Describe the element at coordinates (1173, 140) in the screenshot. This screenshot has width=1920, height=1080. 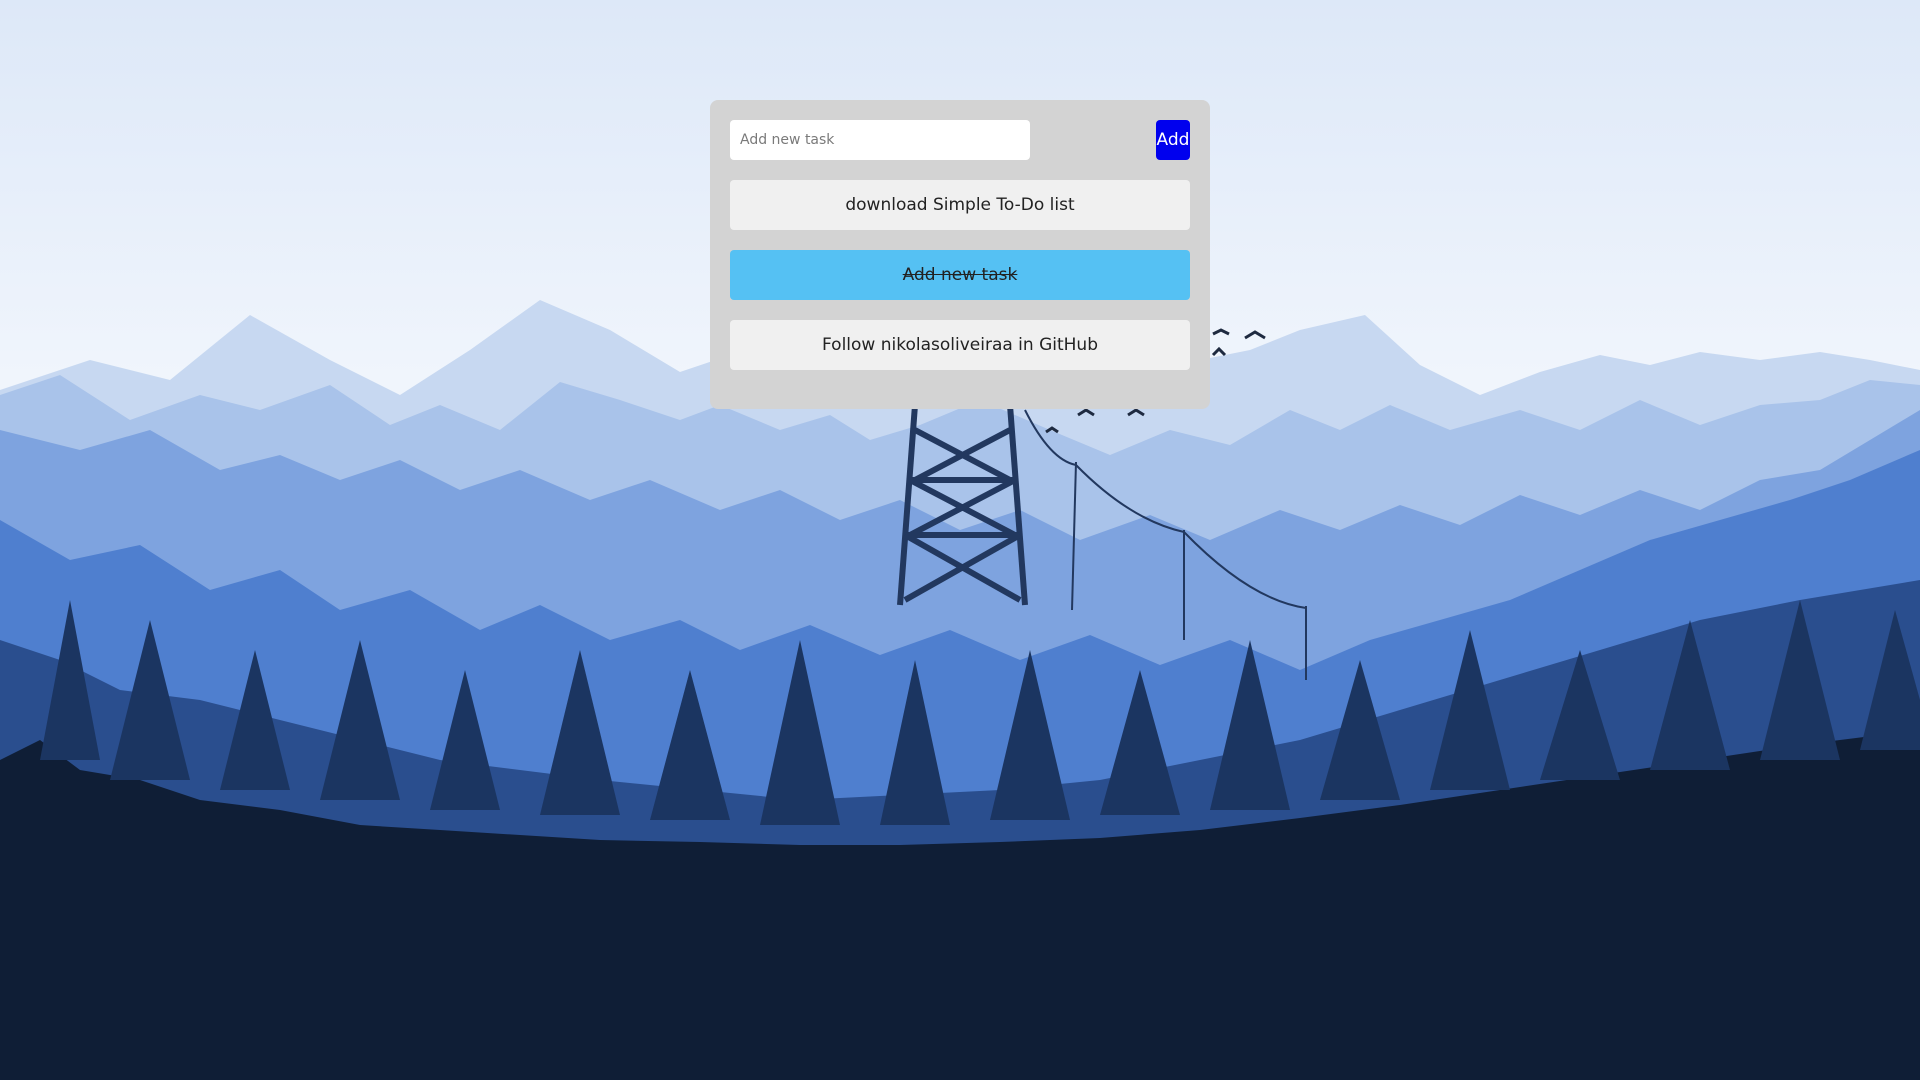
I see `add-button: Add` at that location.